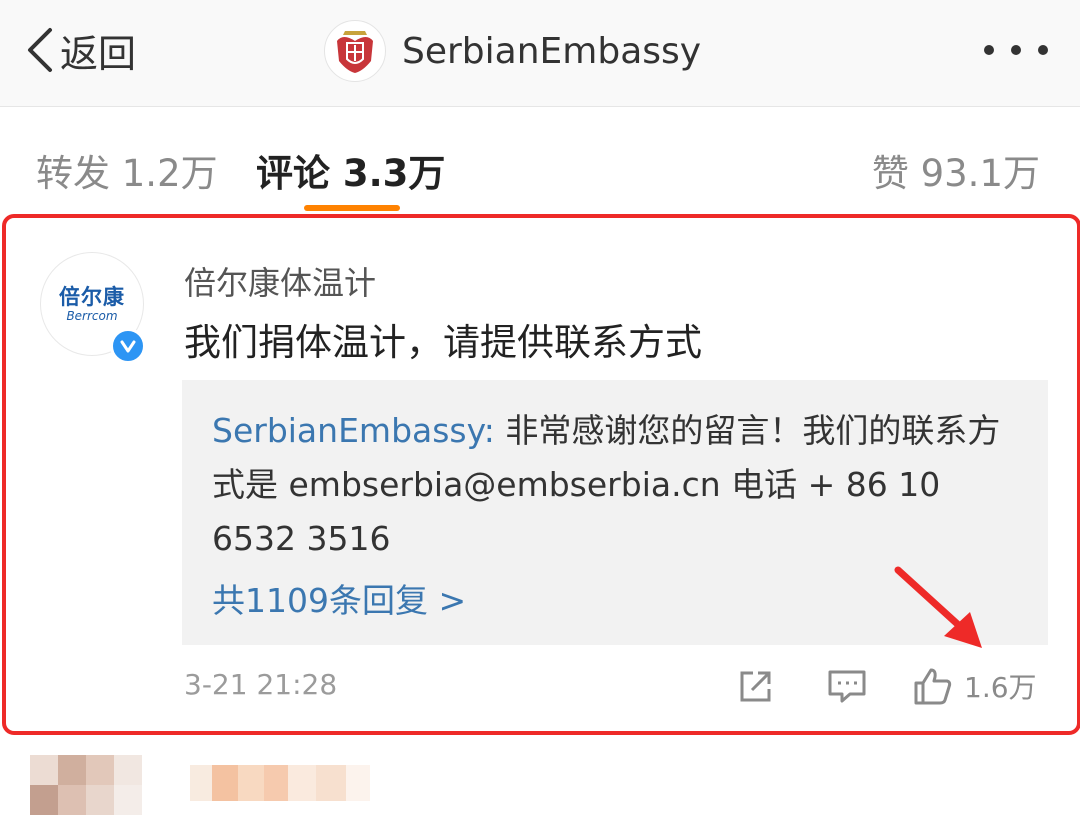  What do you see at coordinates (128, 346) in the screenshot?
I see `verified-icon` at bounding box center [128, 346].